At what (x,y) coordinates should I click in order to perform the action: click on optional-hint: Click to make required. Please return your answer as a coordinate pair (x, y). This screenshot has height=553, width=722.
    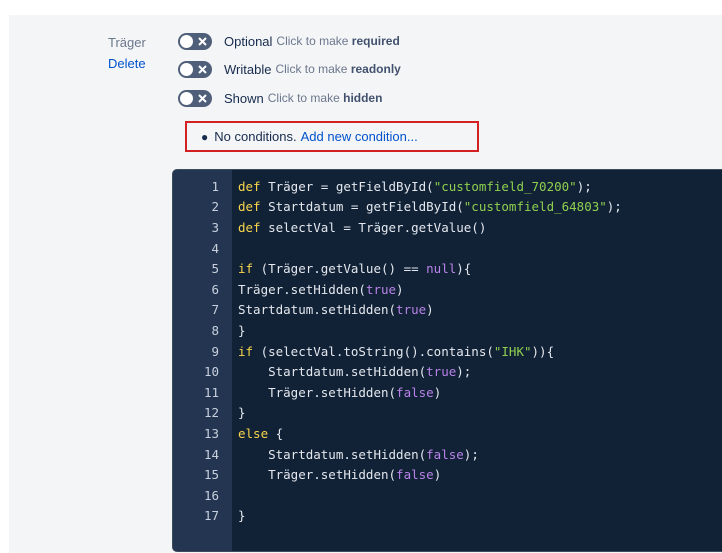
    Looking at the image, I should click on (337, 41).